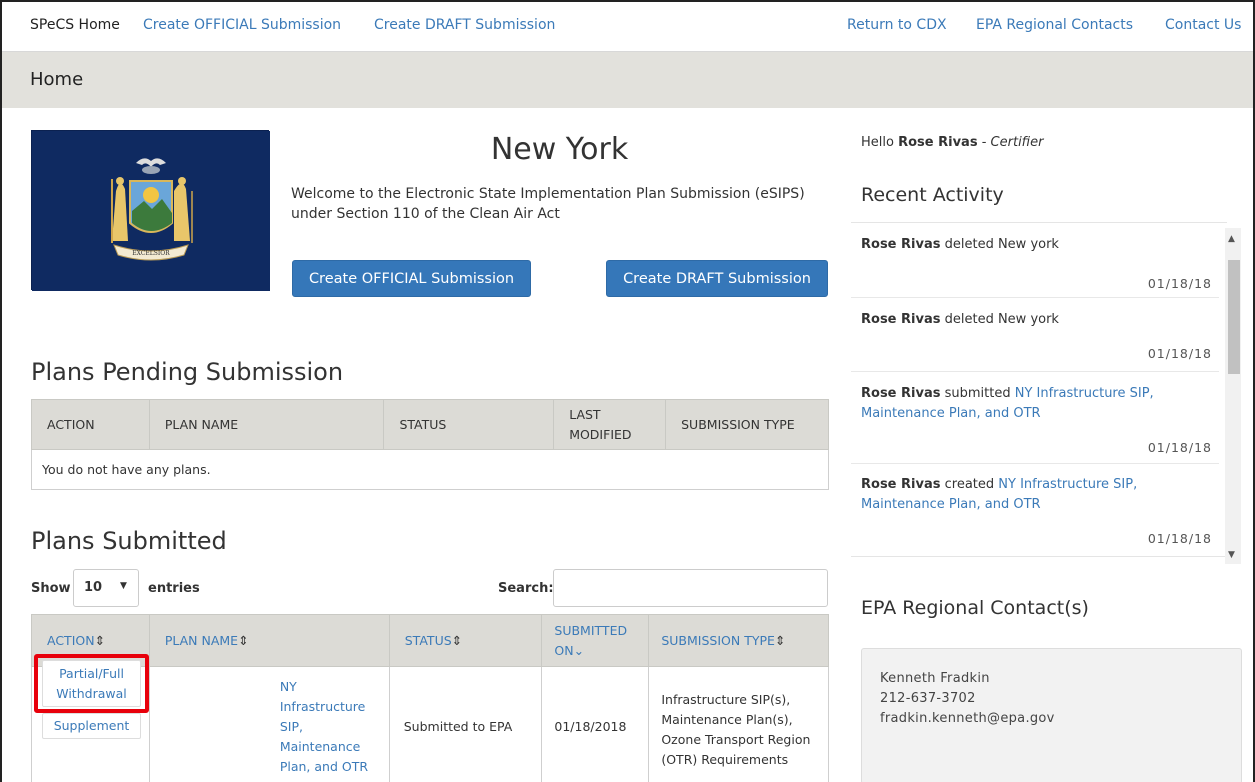 The image size is (1255, 782). What do you see at coordinates (1054, 25) in the screenshot?
I see `nav-regional-contacts: EPA Regional Contacts` at bounding box center [1054, 25].